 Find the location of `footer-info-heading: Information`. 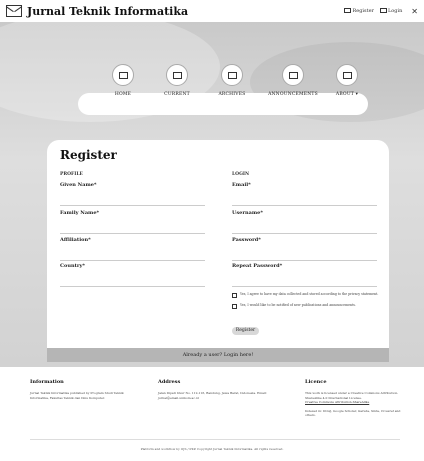

footer-info-heading: Information is located at coordinates (47, 382).